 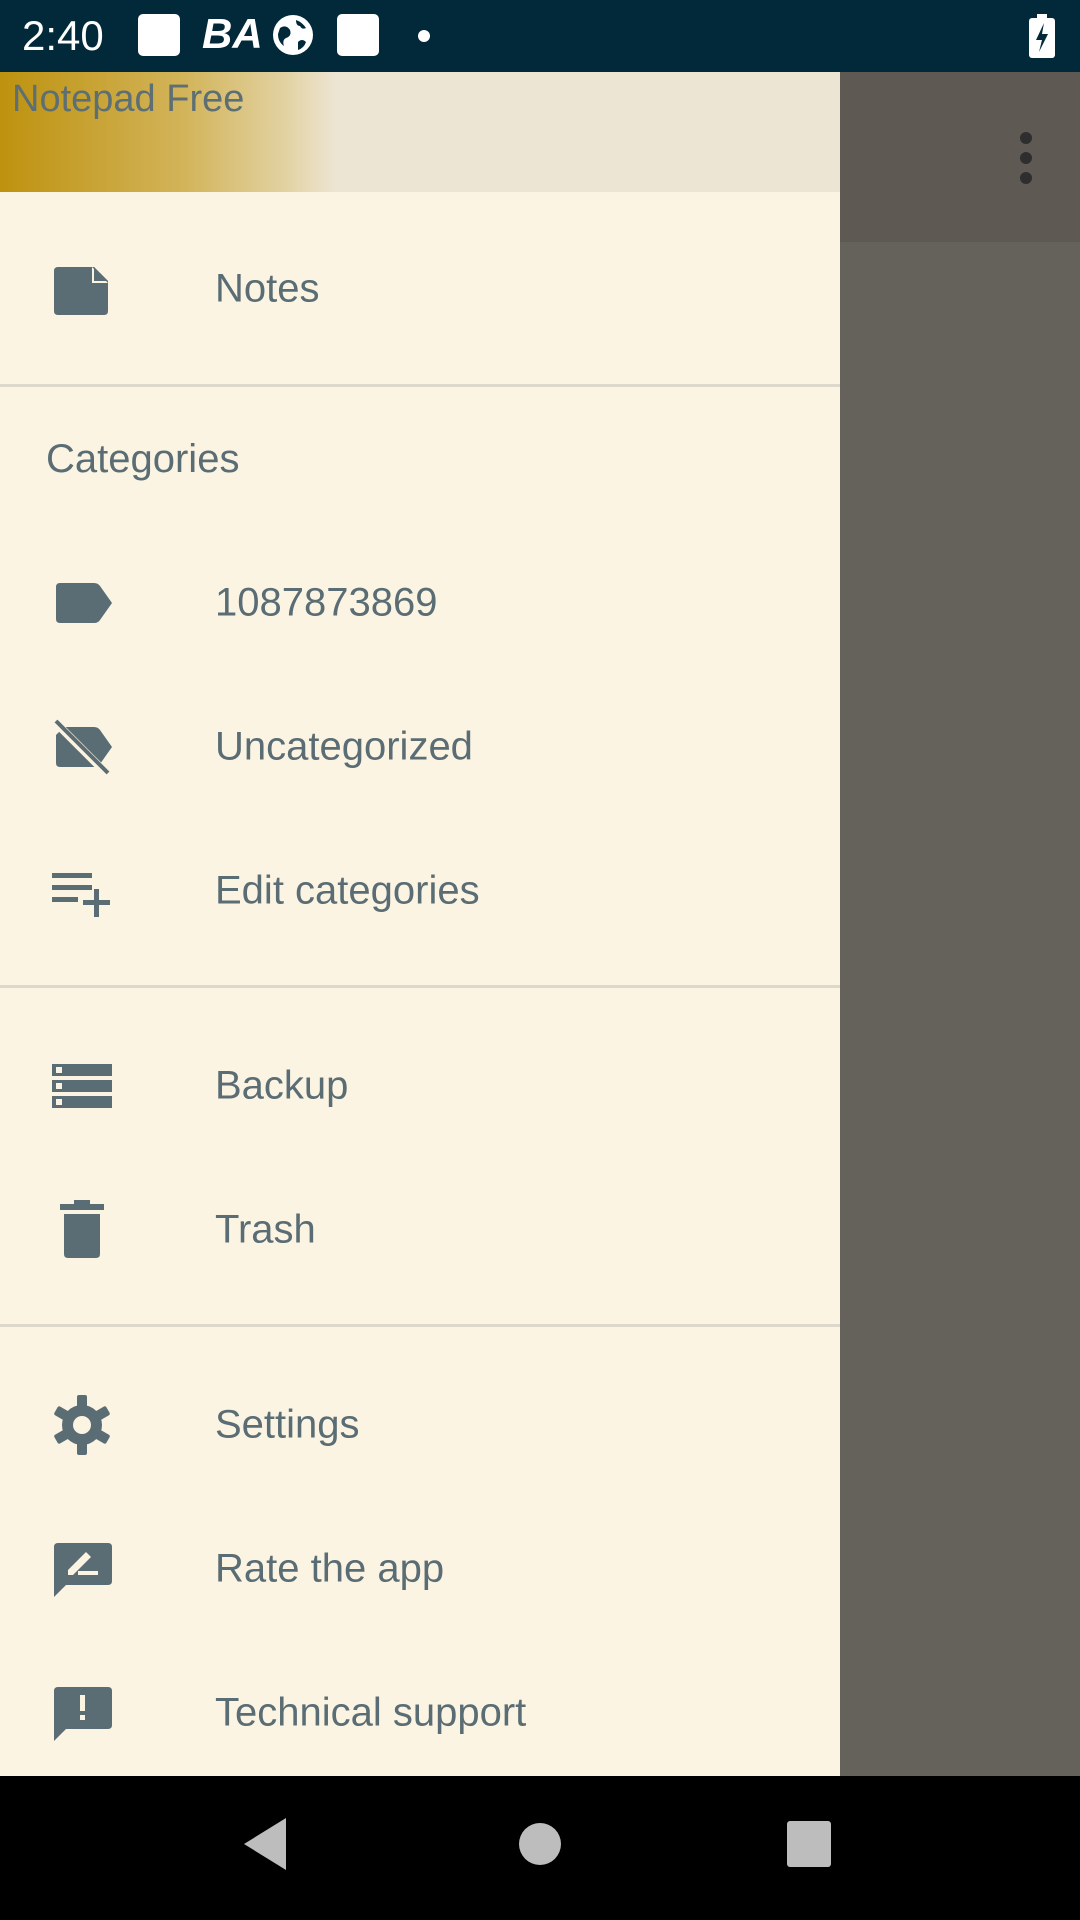 I want to click on more-vert-icon, so click(x=1026, y=158).